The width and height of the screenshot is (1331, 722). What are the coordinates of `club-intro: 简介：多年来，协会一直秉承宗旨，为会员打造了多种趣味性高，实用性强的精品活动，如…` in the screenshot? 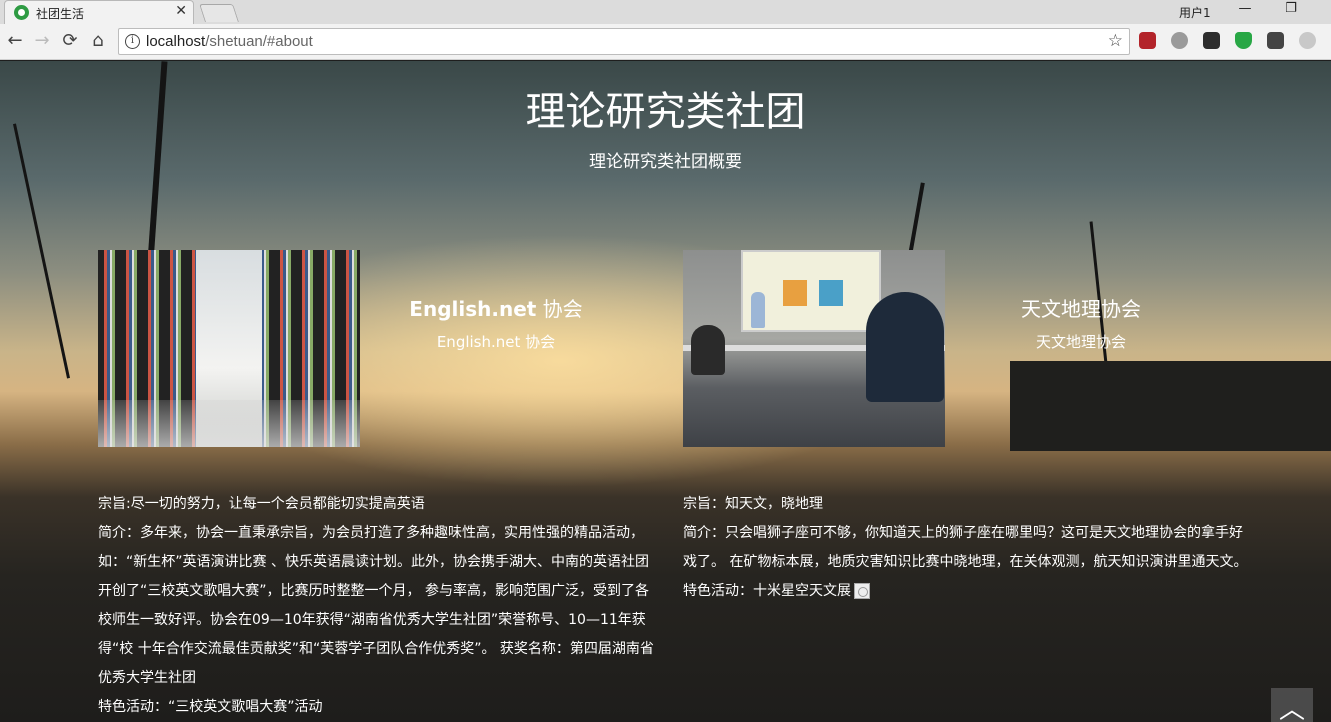 It's located at (376, 605).